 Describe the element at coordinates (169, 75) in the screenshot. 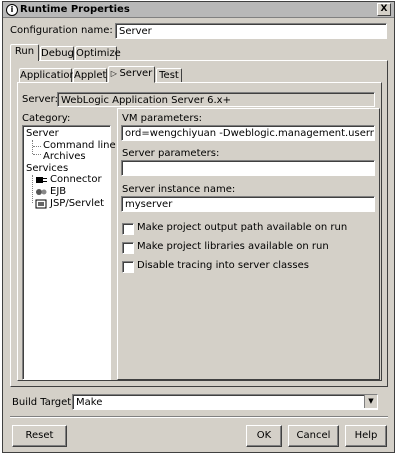

I see `tab-test: Test` at that location.